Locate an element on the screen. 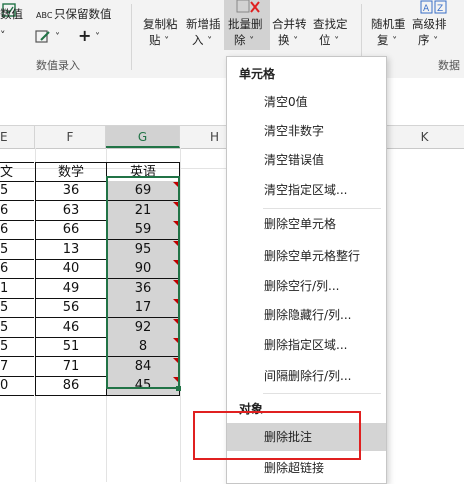  batch-delete-button: 批量删 除 ˅ is located at coordinates (245, 33).